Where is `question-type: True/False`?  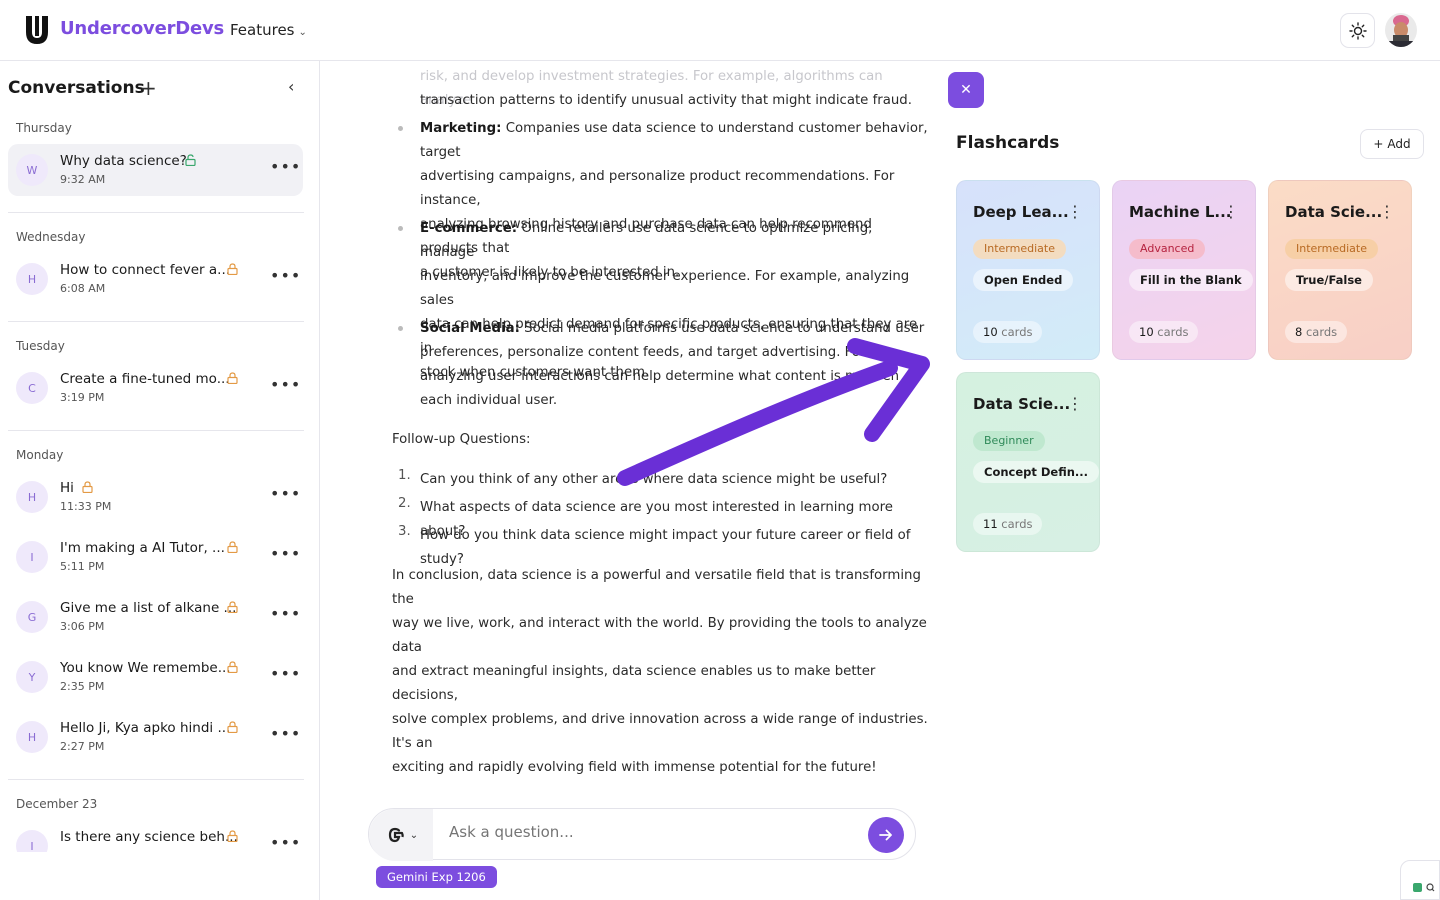 question-type: True/False is located at coordinates (1329, 280).